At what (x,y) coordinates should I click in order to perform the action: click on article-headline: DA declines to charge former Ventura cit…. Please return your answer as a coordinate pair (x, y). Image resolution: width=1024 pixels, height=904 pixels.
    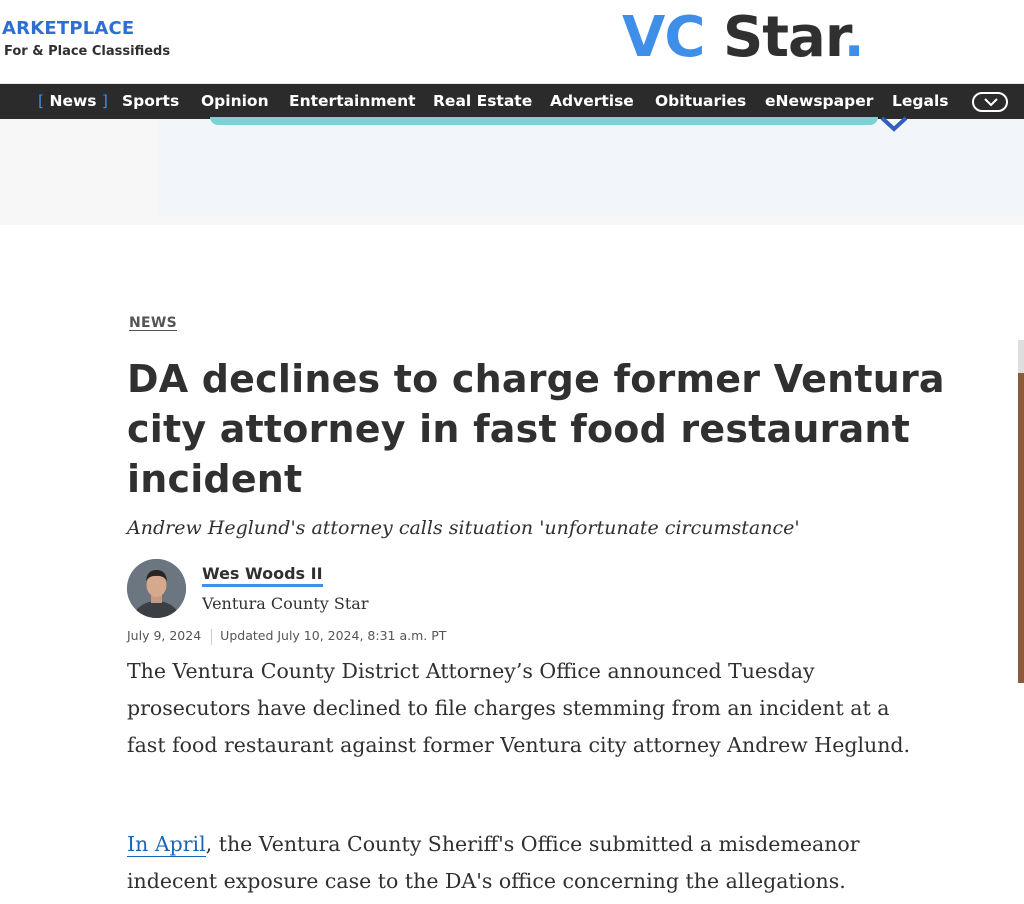
    Looking at the image, I should click on (536, 429).